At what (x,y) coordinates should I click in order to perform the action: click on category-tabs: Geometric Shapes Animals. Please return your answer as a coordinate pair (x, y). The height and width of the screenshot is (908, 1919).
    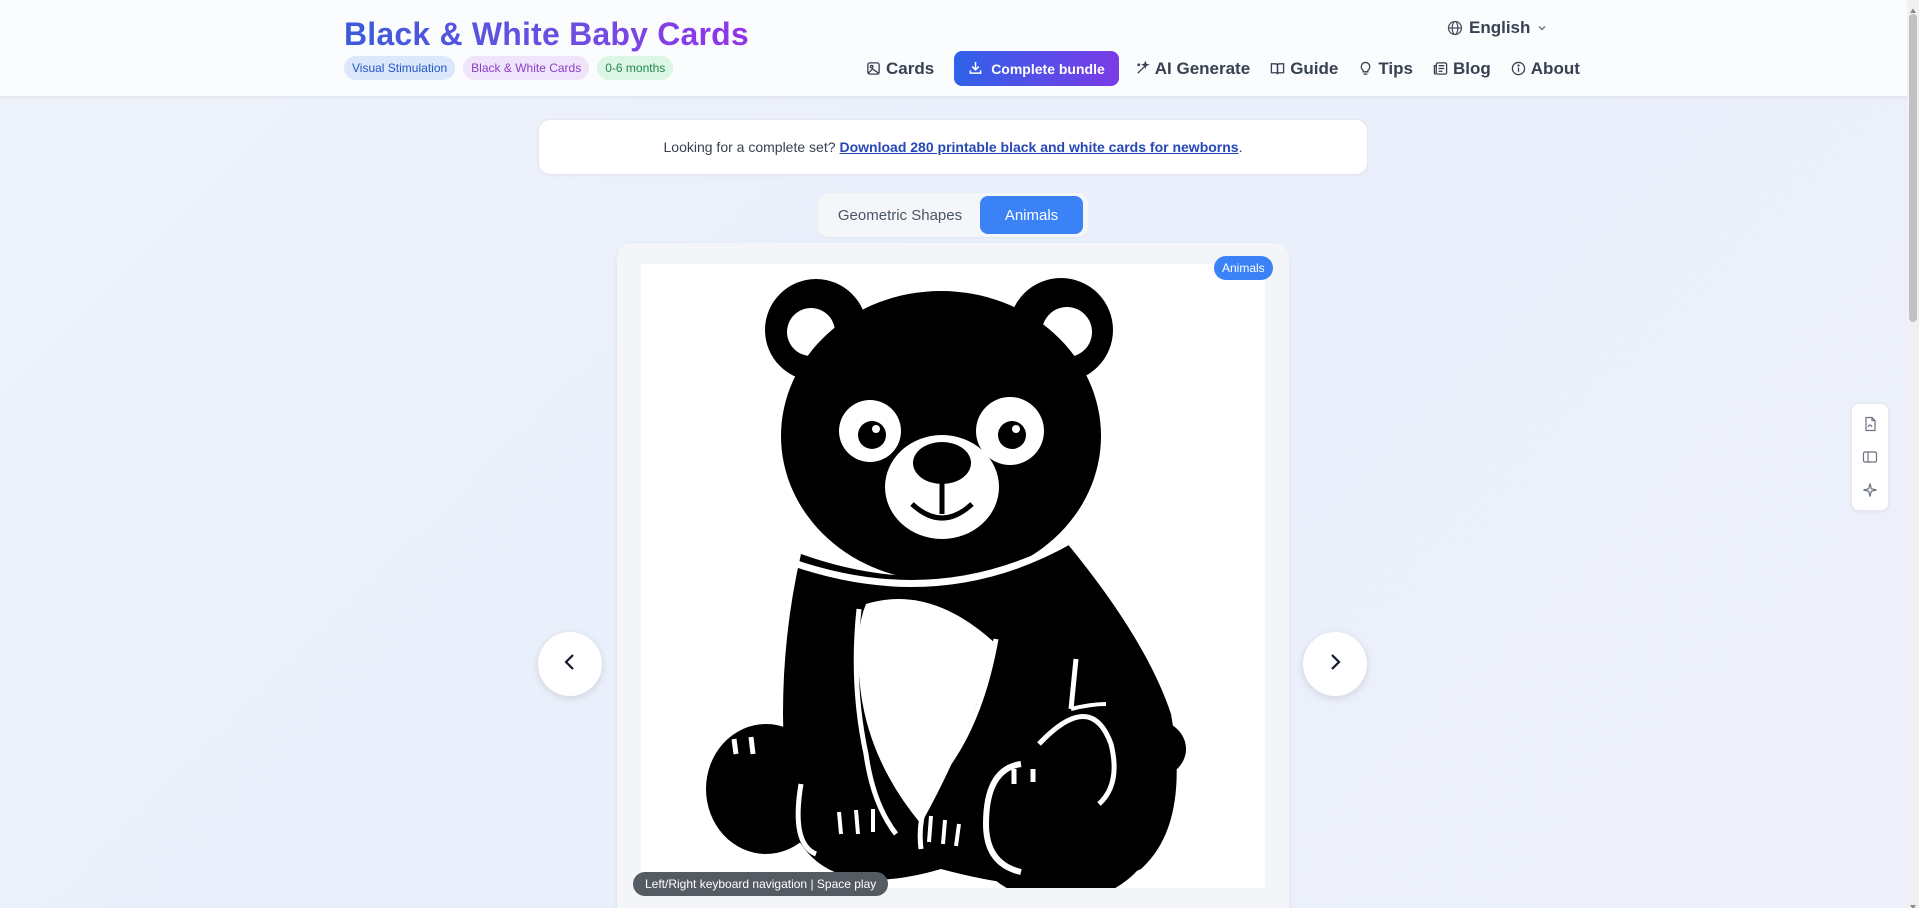
    Looking at the image, I should click on (953, 215).